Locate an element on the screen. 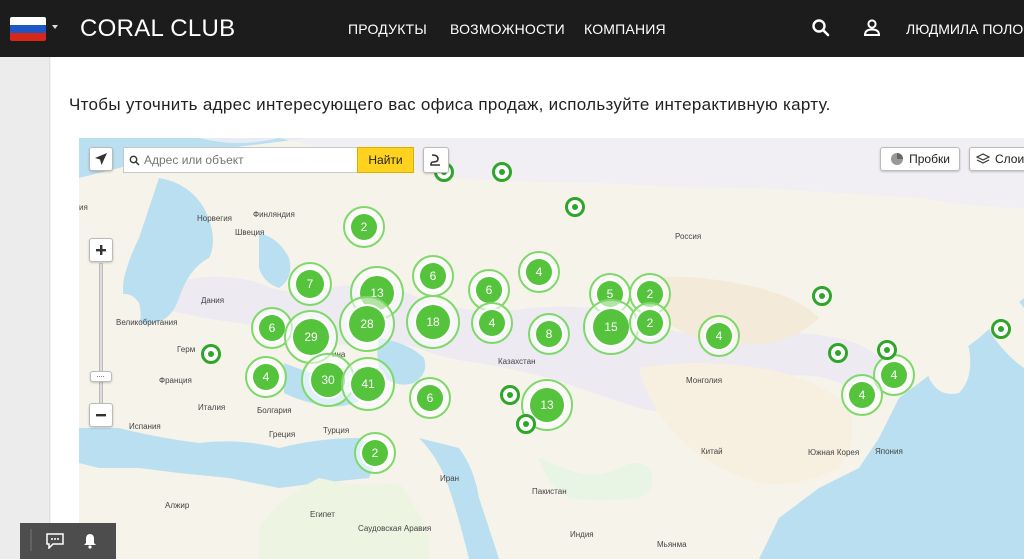 The image size is (1024, 559). geolocation-button is located at coordinates (101, 159).